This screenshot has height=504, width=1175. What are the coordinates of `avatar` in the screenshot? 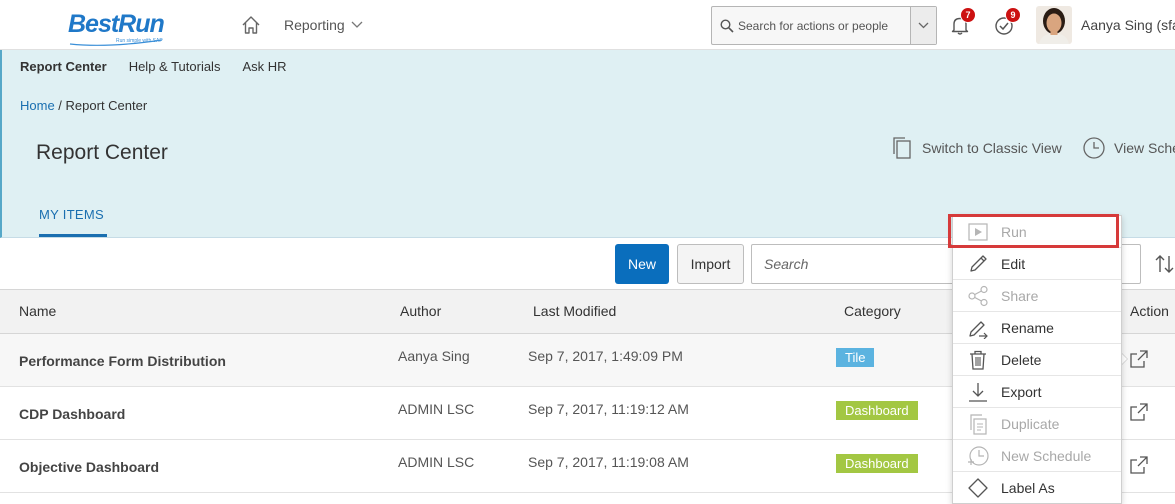 It's located at (1054, 25).